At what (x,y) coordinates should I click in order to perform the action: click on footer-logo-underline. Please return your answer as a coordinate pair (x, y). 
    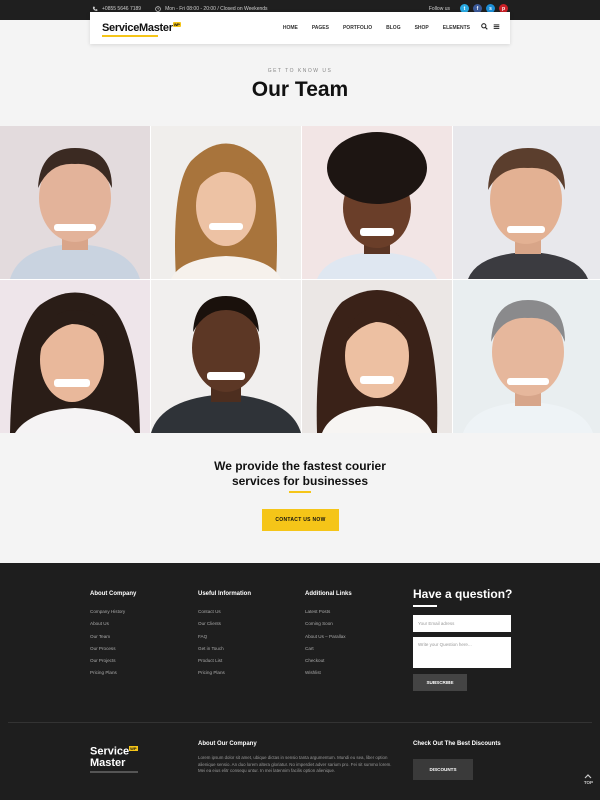
    Looking at the image, I should click on (114, 772).